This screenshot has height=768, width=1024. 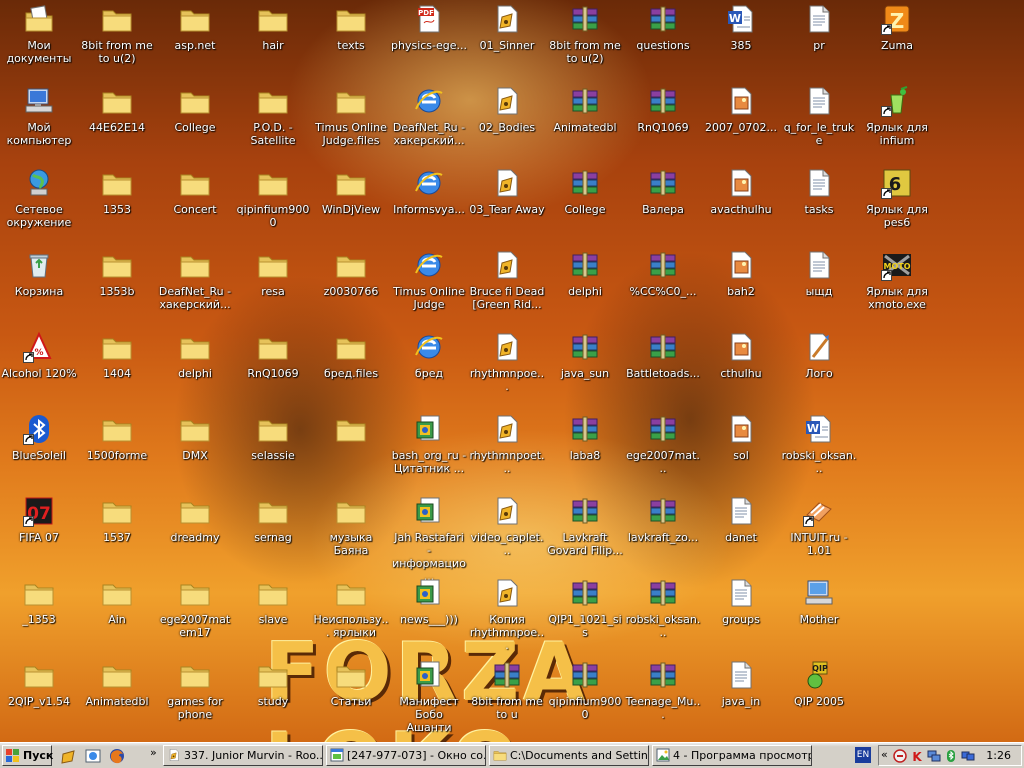 What do you see at coordinates (998, 755) in the screenshot?
I see `clock: 1:26` at bounding box center [998, 755].